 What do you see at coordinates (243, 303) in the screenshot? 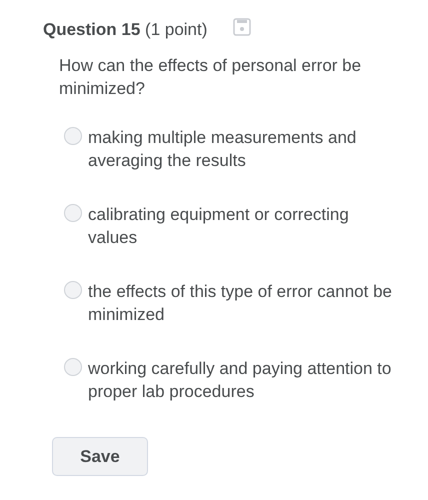
I see `option-label: the effects of this type of error cannot be minimized` at bounding box center [243, 303].